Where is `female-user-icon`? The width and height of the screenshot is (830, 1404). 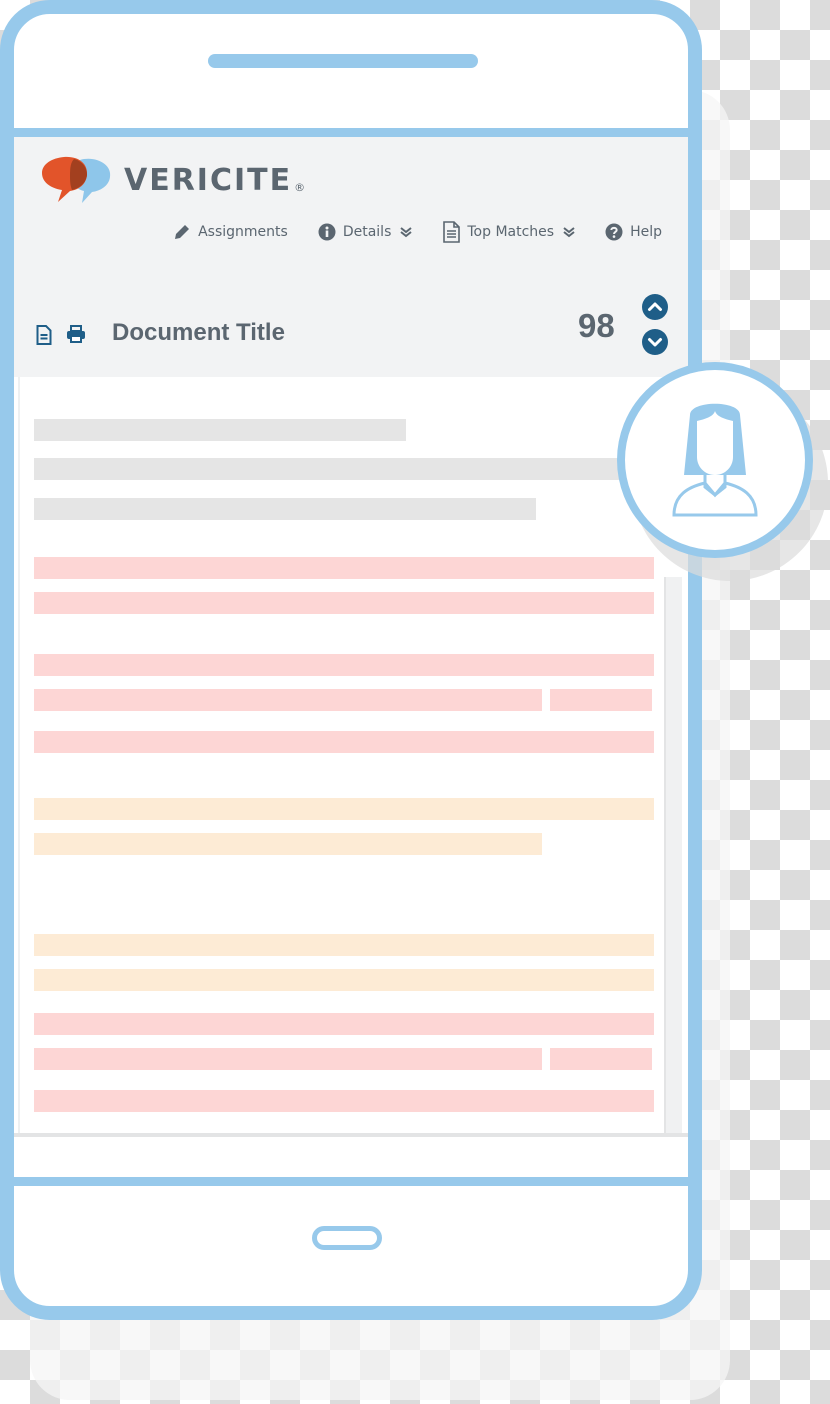 female-user-icon is located at coordinates (715, 460).